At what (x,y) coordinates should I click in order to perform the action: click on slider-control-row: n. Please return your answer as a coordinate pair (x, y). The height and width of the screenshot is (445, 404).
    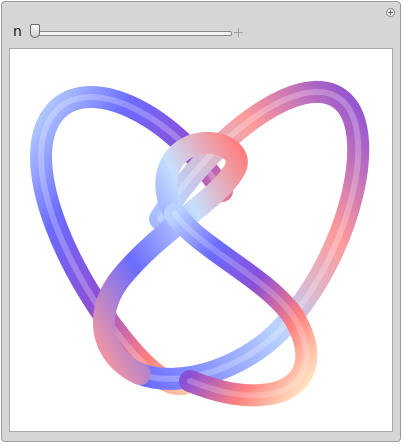
    Looking at the image, I should click on (201, 32).